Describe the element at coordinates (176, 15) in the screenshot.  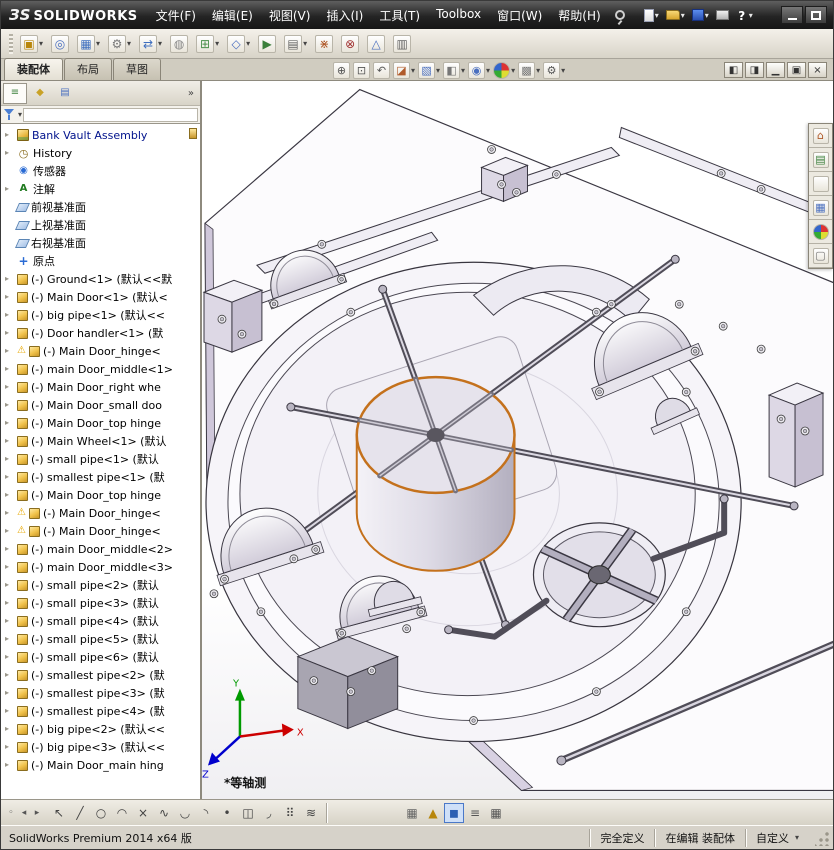
I see `menu-item: 文件(F)` at that location.